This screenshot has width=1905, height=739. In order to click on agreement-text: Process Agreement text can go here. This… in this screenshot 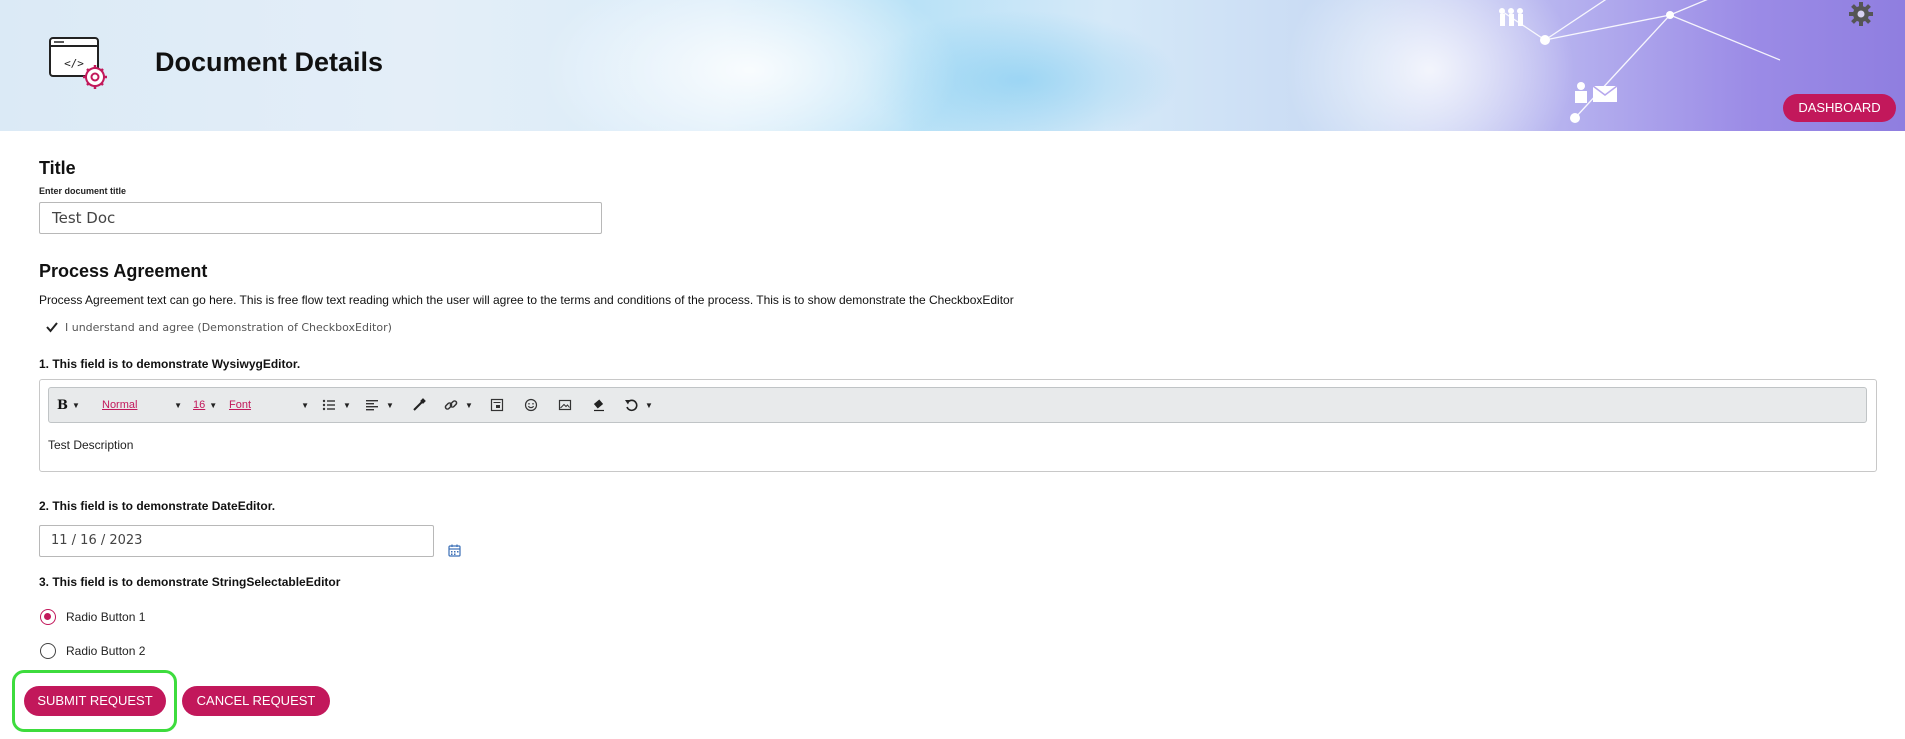, I will do `click(526, 300)`.